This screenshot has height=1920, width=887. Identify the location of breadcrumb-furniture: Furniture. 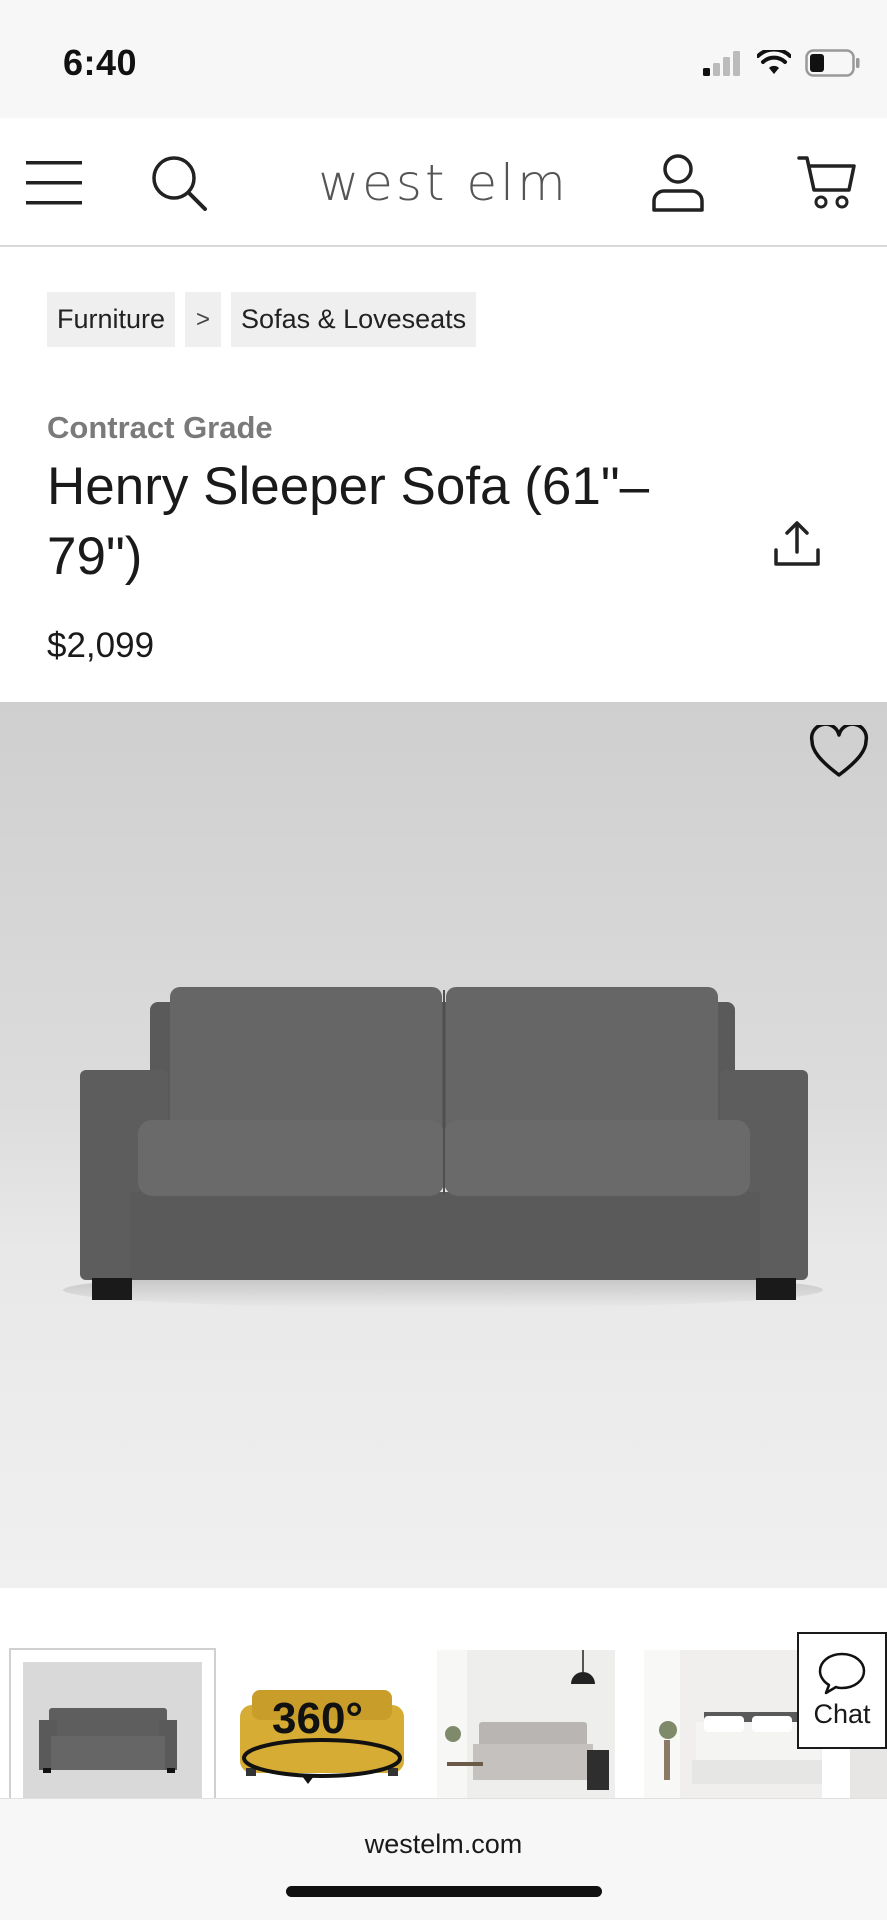
(111, 319).